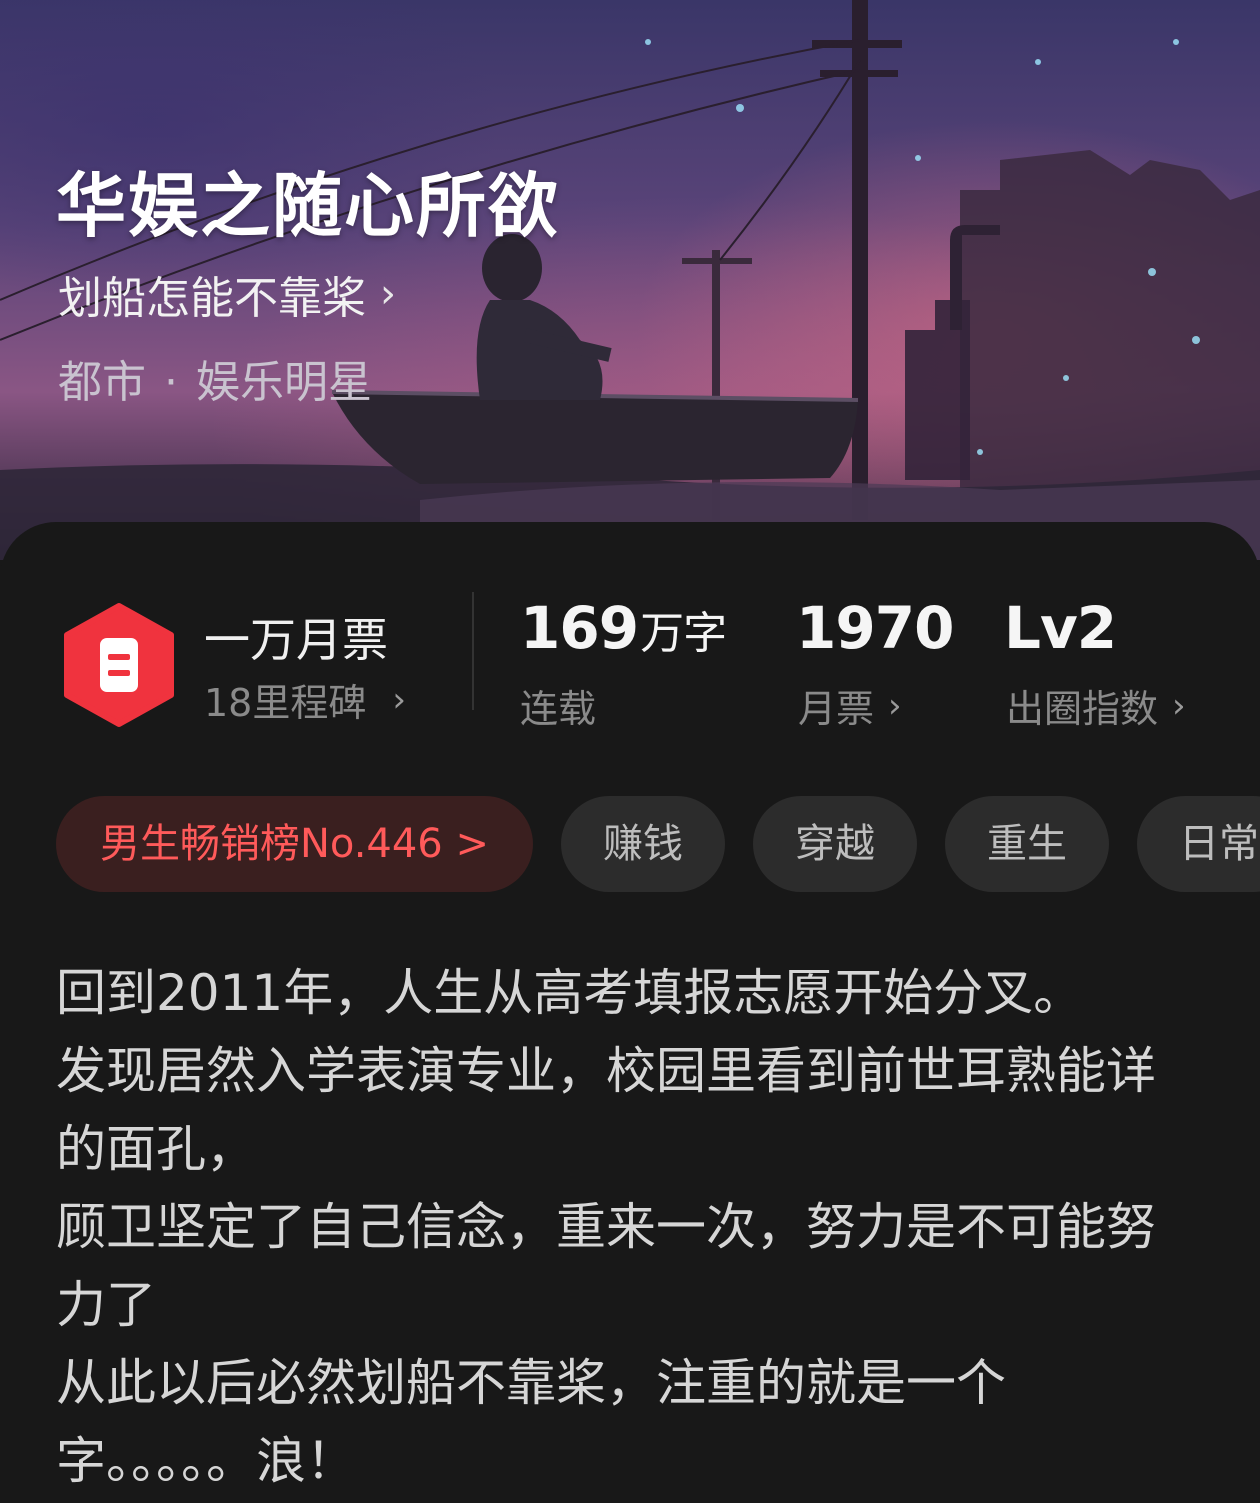 This screenshot has width=1260, height=1503. What do you see at coordinates (102, 382) in the screenshot?
I see `category-label: 都市` at bounding box center [102, 382].